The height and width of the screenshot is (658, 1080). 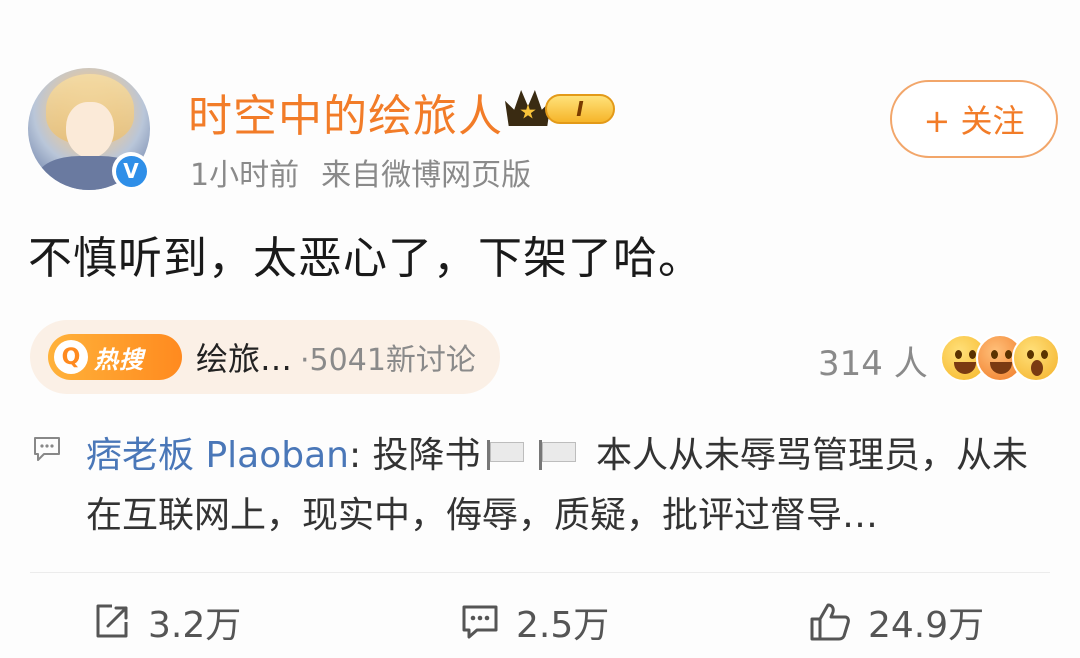 I want to click on repost-count: 3.2万, so click(x=195, y=625).